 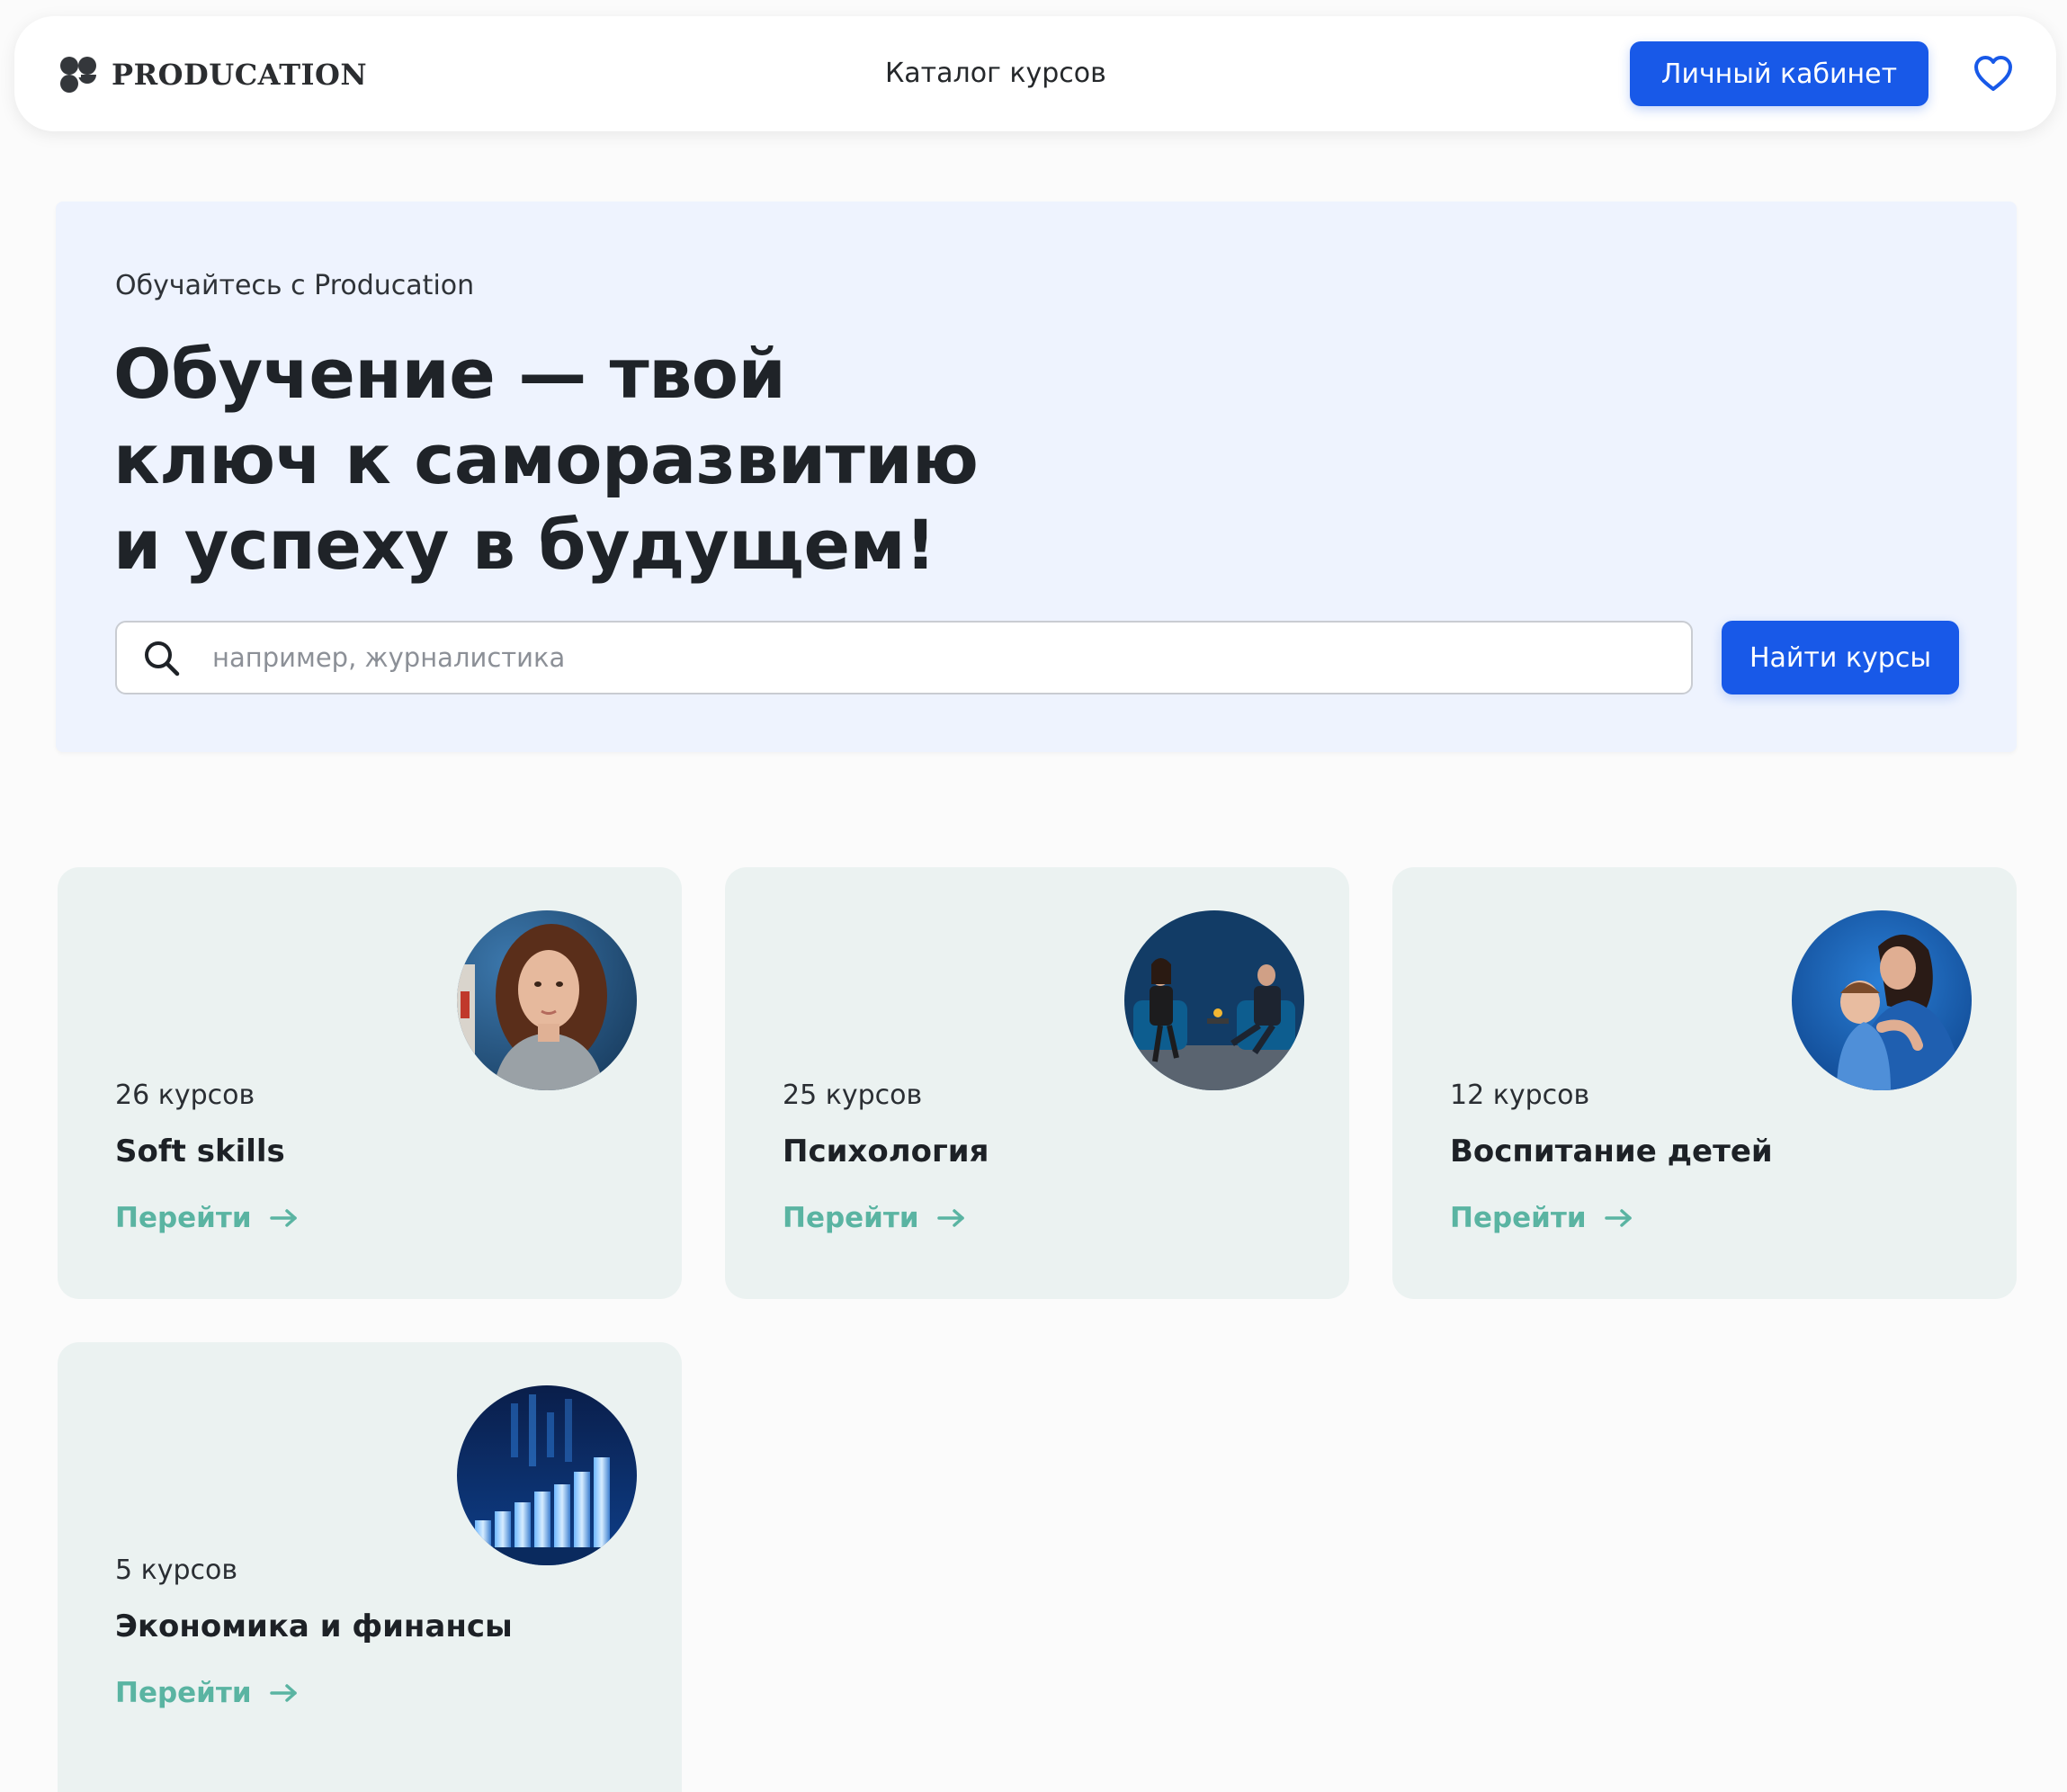 I want to click on course-count: 26 курсов, so click(x=185, y=1095).